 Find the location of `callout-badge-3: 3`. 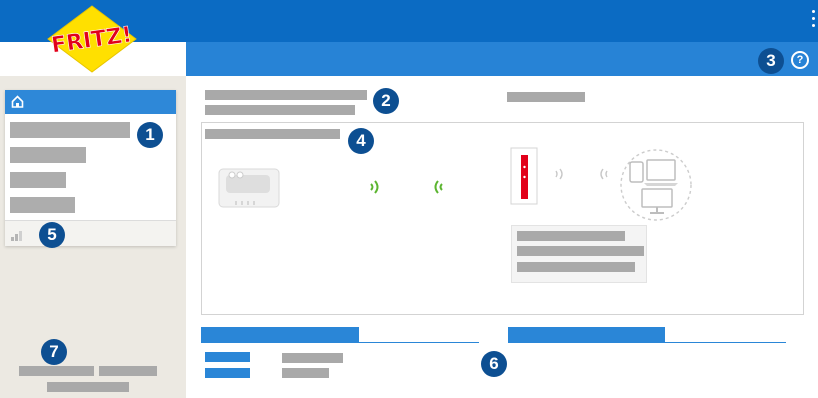

callout-badge-3: 3 is located at coordinates (771, 61).